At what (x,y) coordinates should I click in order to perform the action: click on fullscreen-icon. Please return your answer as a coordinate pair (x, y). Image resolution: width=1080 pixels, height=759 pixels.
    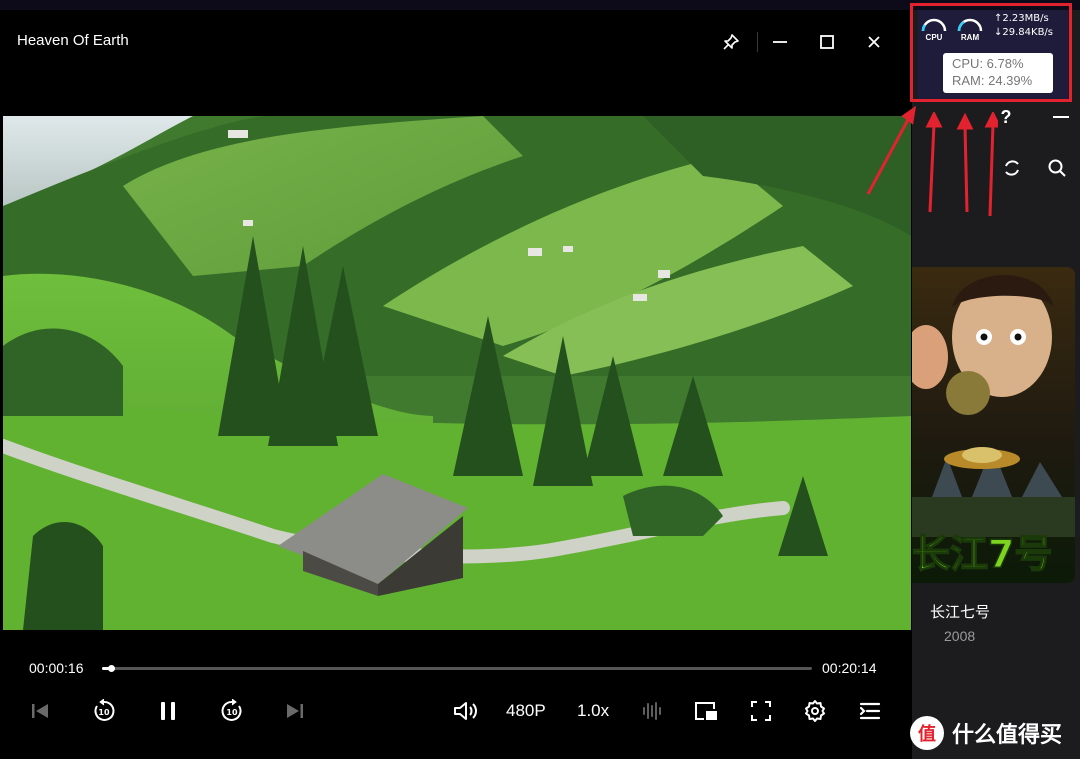
    Looking at the image, I should click on (761, 711).